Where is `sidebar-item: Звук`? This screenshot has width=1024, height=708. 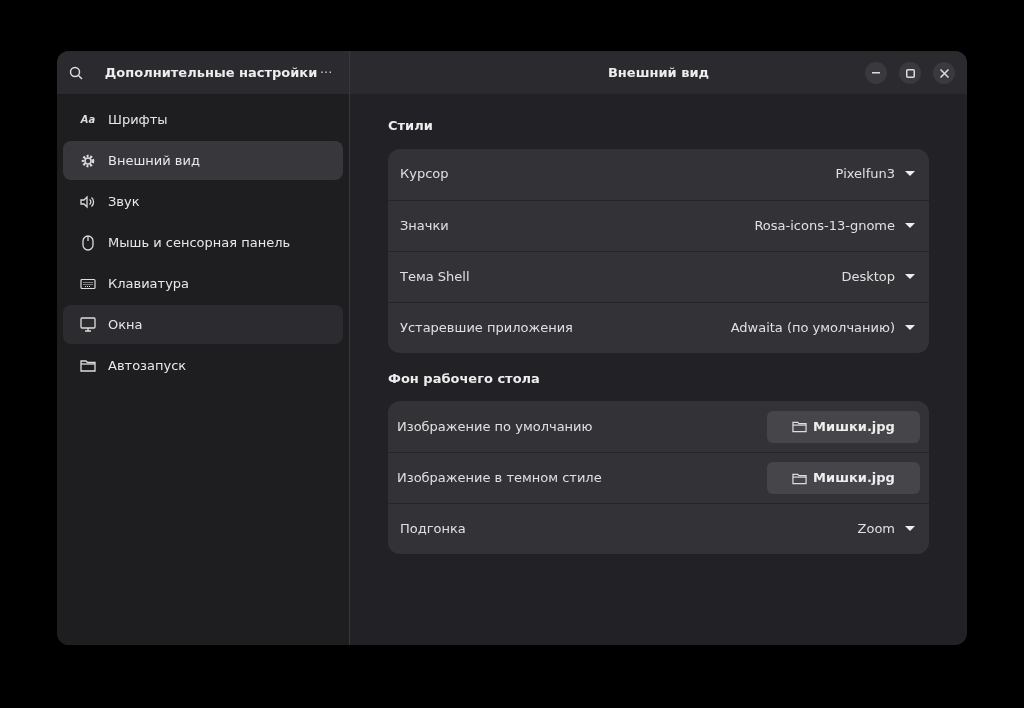
sidebar-item: Звук is located at coordinates (203, 201).